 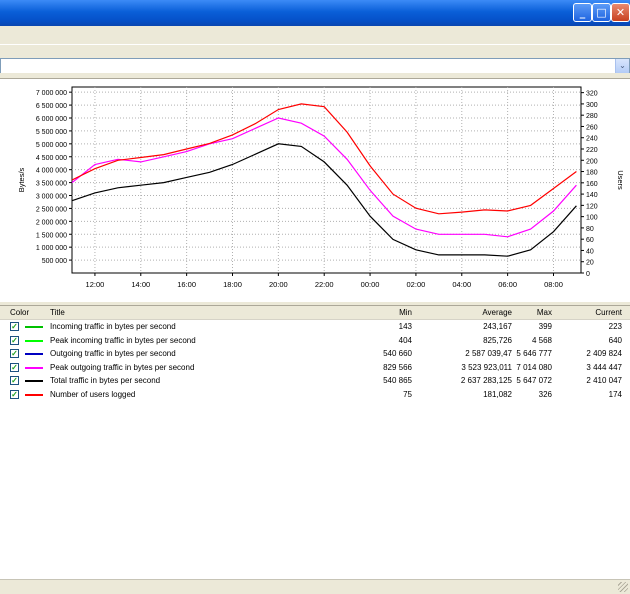 I want to click on y2-tick-label: 280, so click(x=592, y=116).